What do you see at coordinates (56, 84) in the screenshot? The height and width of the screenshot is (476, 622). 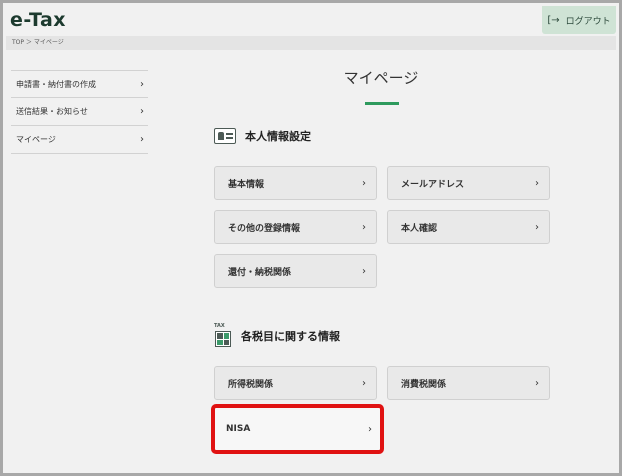 I see `sidebar-item-label: 申請書・納付書の作成` at bounding box center [56, 84].